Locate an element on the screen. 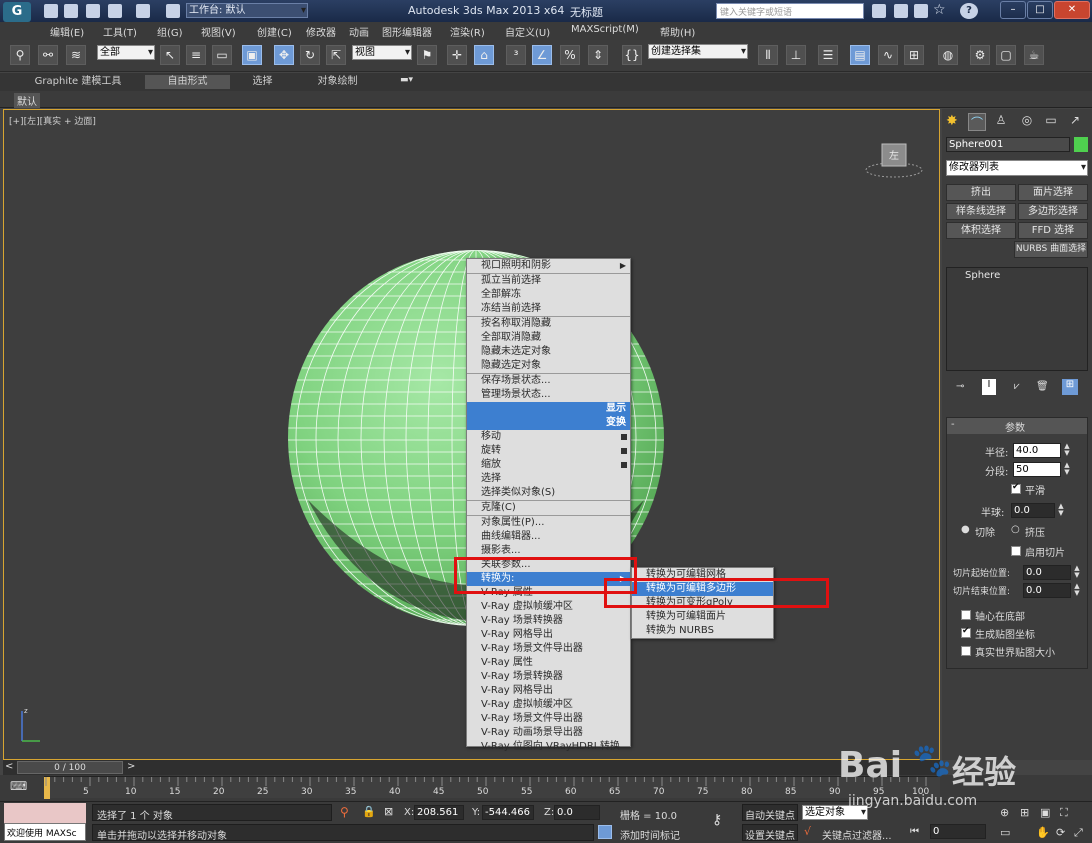  time-slider-thumb: 0 / 100 is located at coordinates (70, 767).